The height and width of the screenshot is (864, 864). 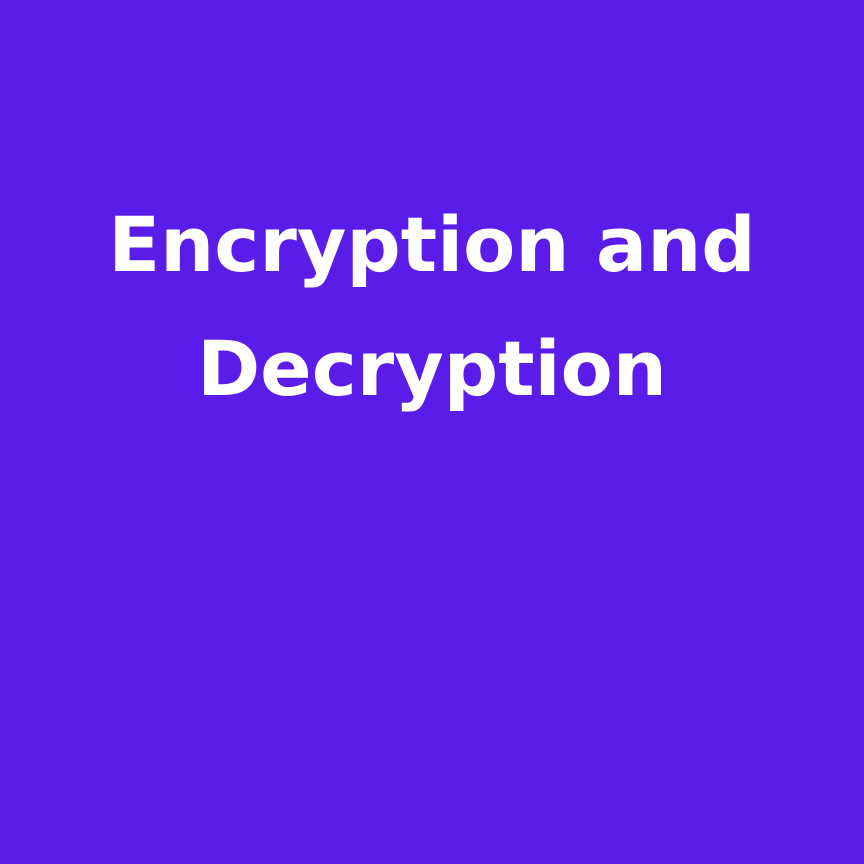 What do you see at coordinates (432, 244) in the screenshot?
I see `title-line-1: Encryption and` at bounding box center [432, 244].